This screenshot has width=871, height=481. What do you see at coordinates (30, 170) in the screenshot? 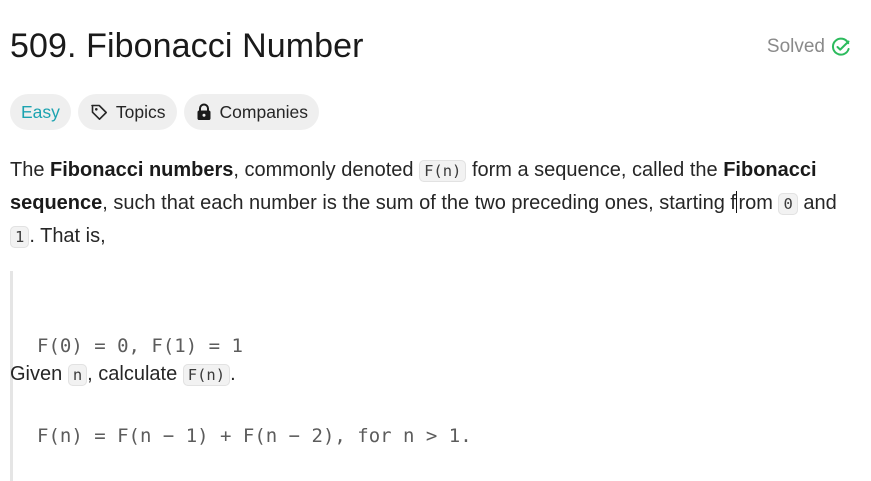
I see `description-text: The` at bounding box center [30, 170].